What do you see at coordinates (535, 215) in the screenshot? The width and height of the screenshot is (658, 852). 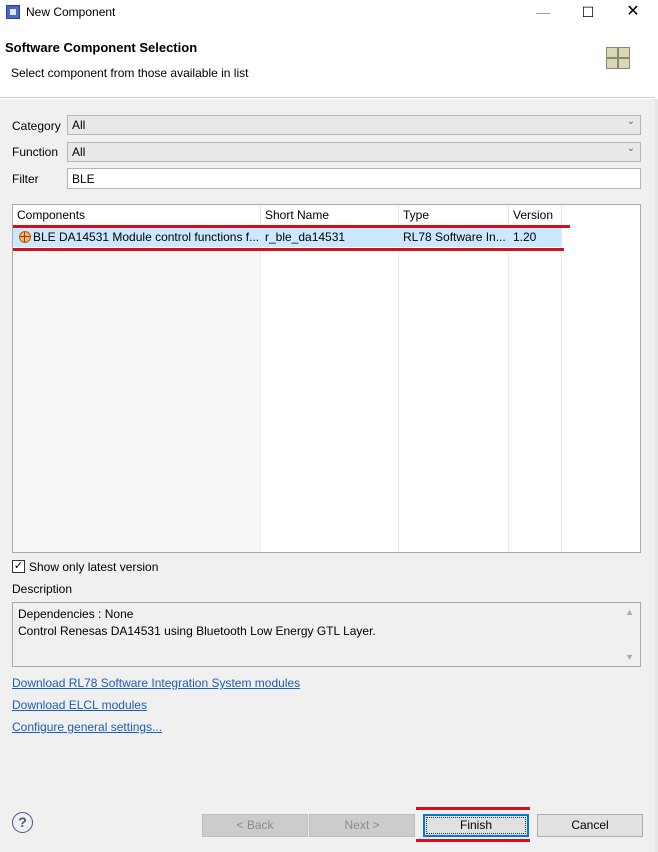 I see `column-header-version: Version` at bounding box center [535, 215].